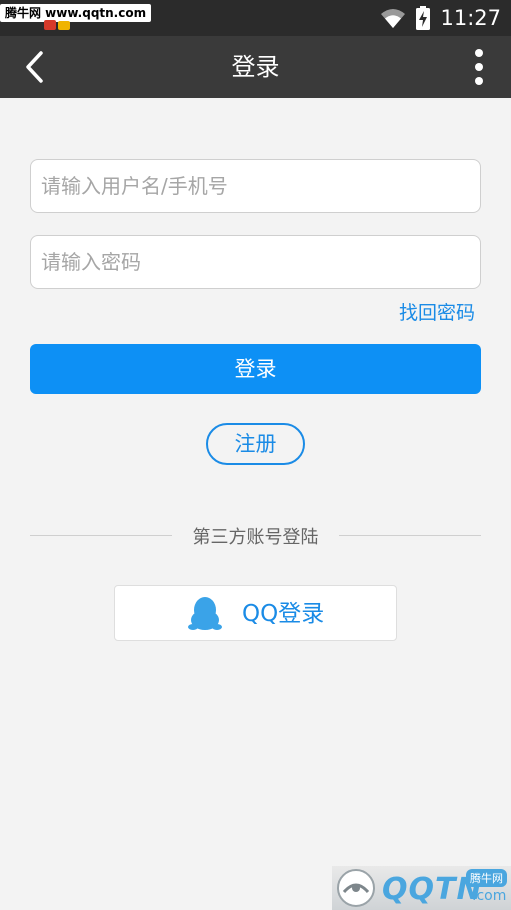  Describe the element at coordinates (470, 18) in the screenshot. I see `clock: 11:27` at that location.